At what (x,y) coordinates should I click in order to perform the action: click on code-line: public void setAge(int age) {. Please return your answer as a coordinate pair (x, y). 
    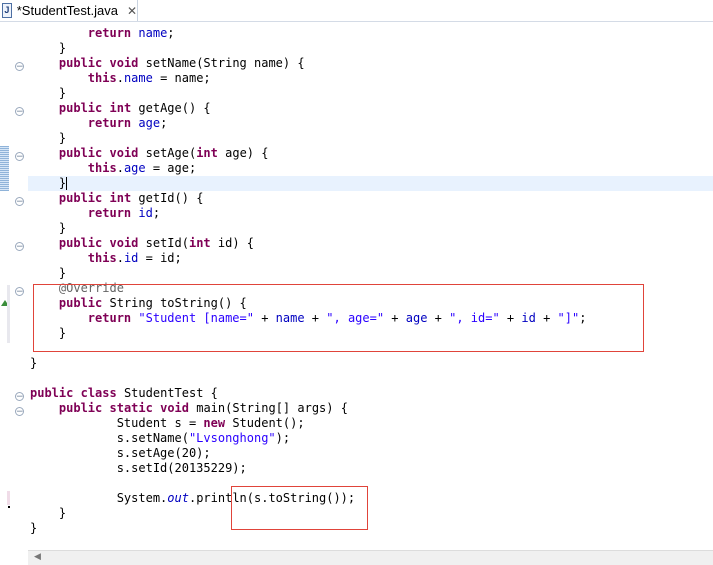
    Looking at the image, I should click on (149, 153).